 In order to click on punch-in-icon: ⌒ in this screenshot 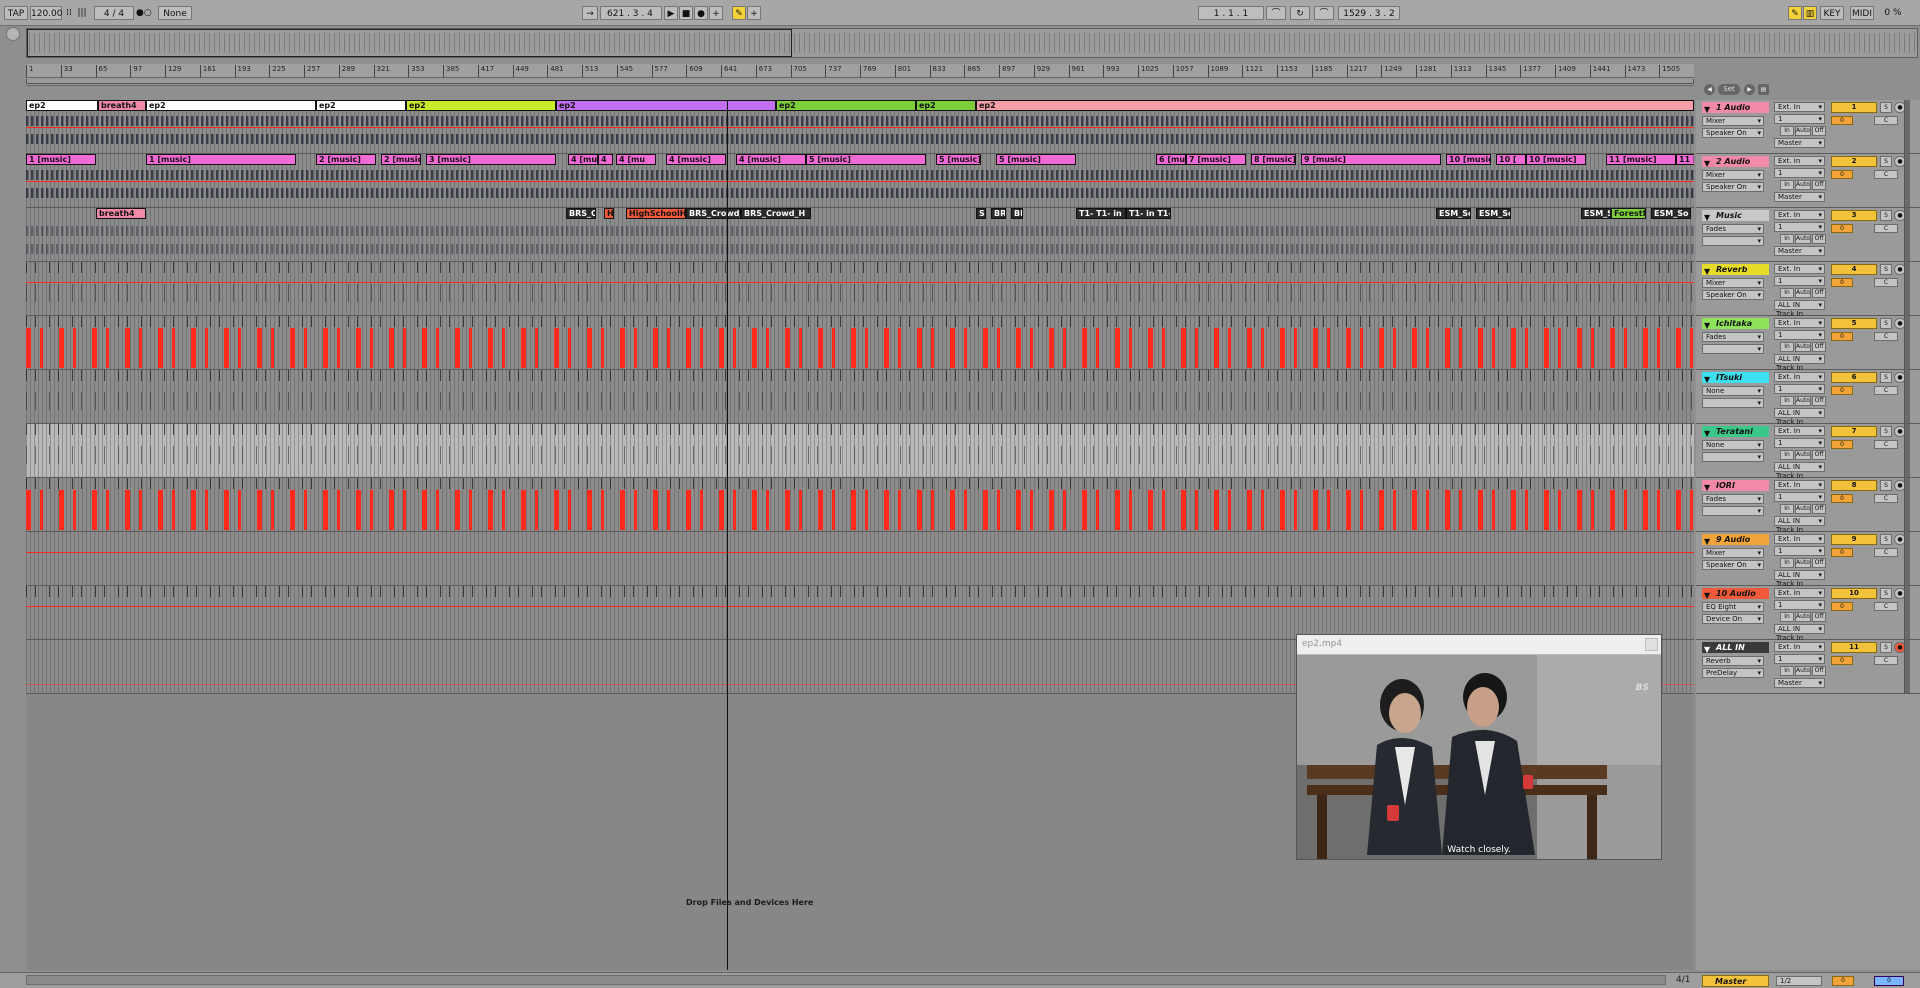, I will do `click(1276, 13)`.